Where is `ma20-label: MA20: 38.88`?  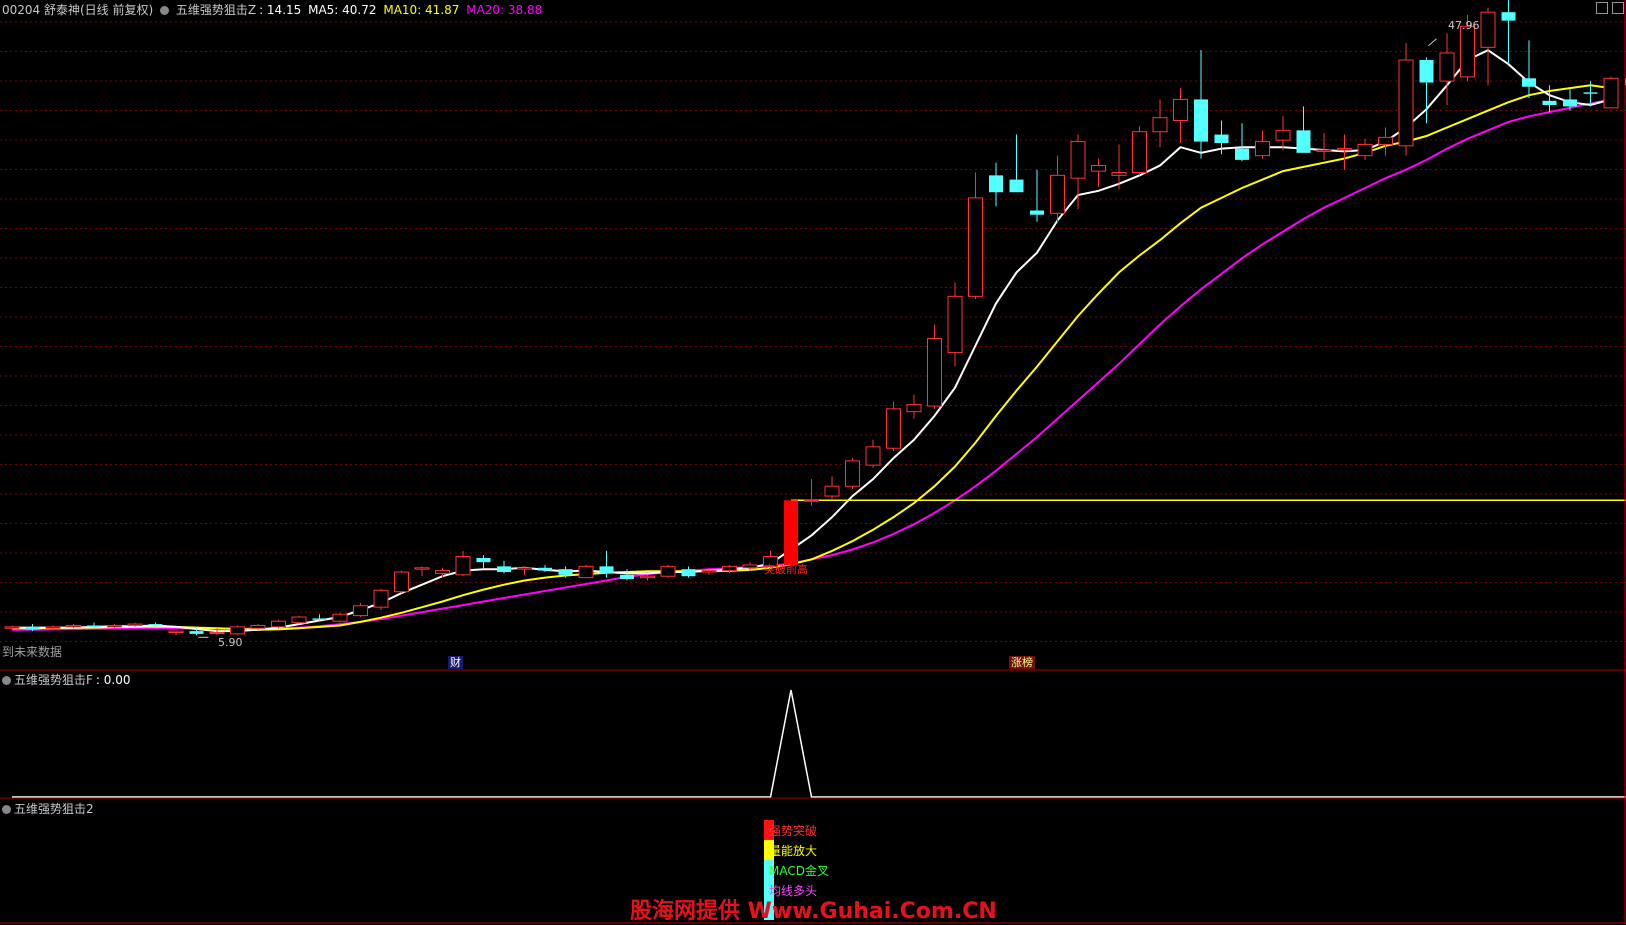 ma20-label: MA20: 38.88 is located at coordinates (504, 10).